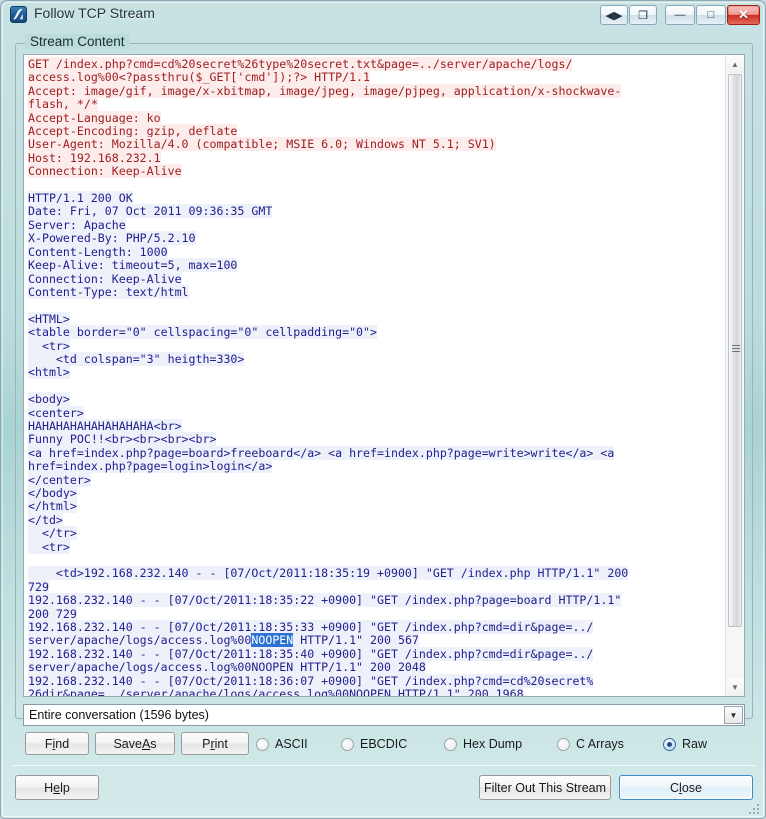 Image resolution: width=766 pixels, height=819 pixels. I want to click on detach-window-button: ❐, so click(643, 15).